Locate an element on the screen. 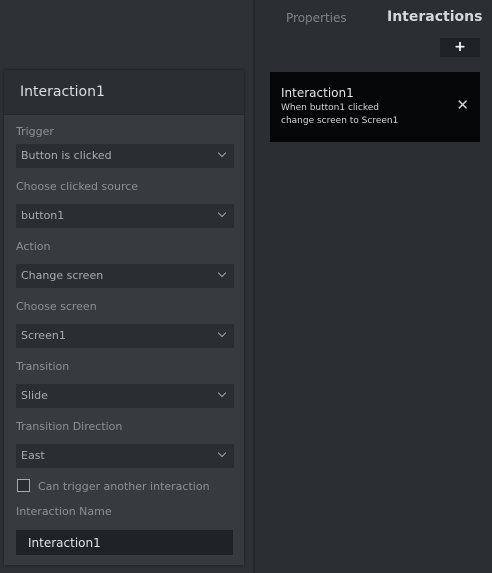 This screenshot has height=573, width=492. interaction-card-desc-line1: When button1 clicked is located at coordinates (330, 108).